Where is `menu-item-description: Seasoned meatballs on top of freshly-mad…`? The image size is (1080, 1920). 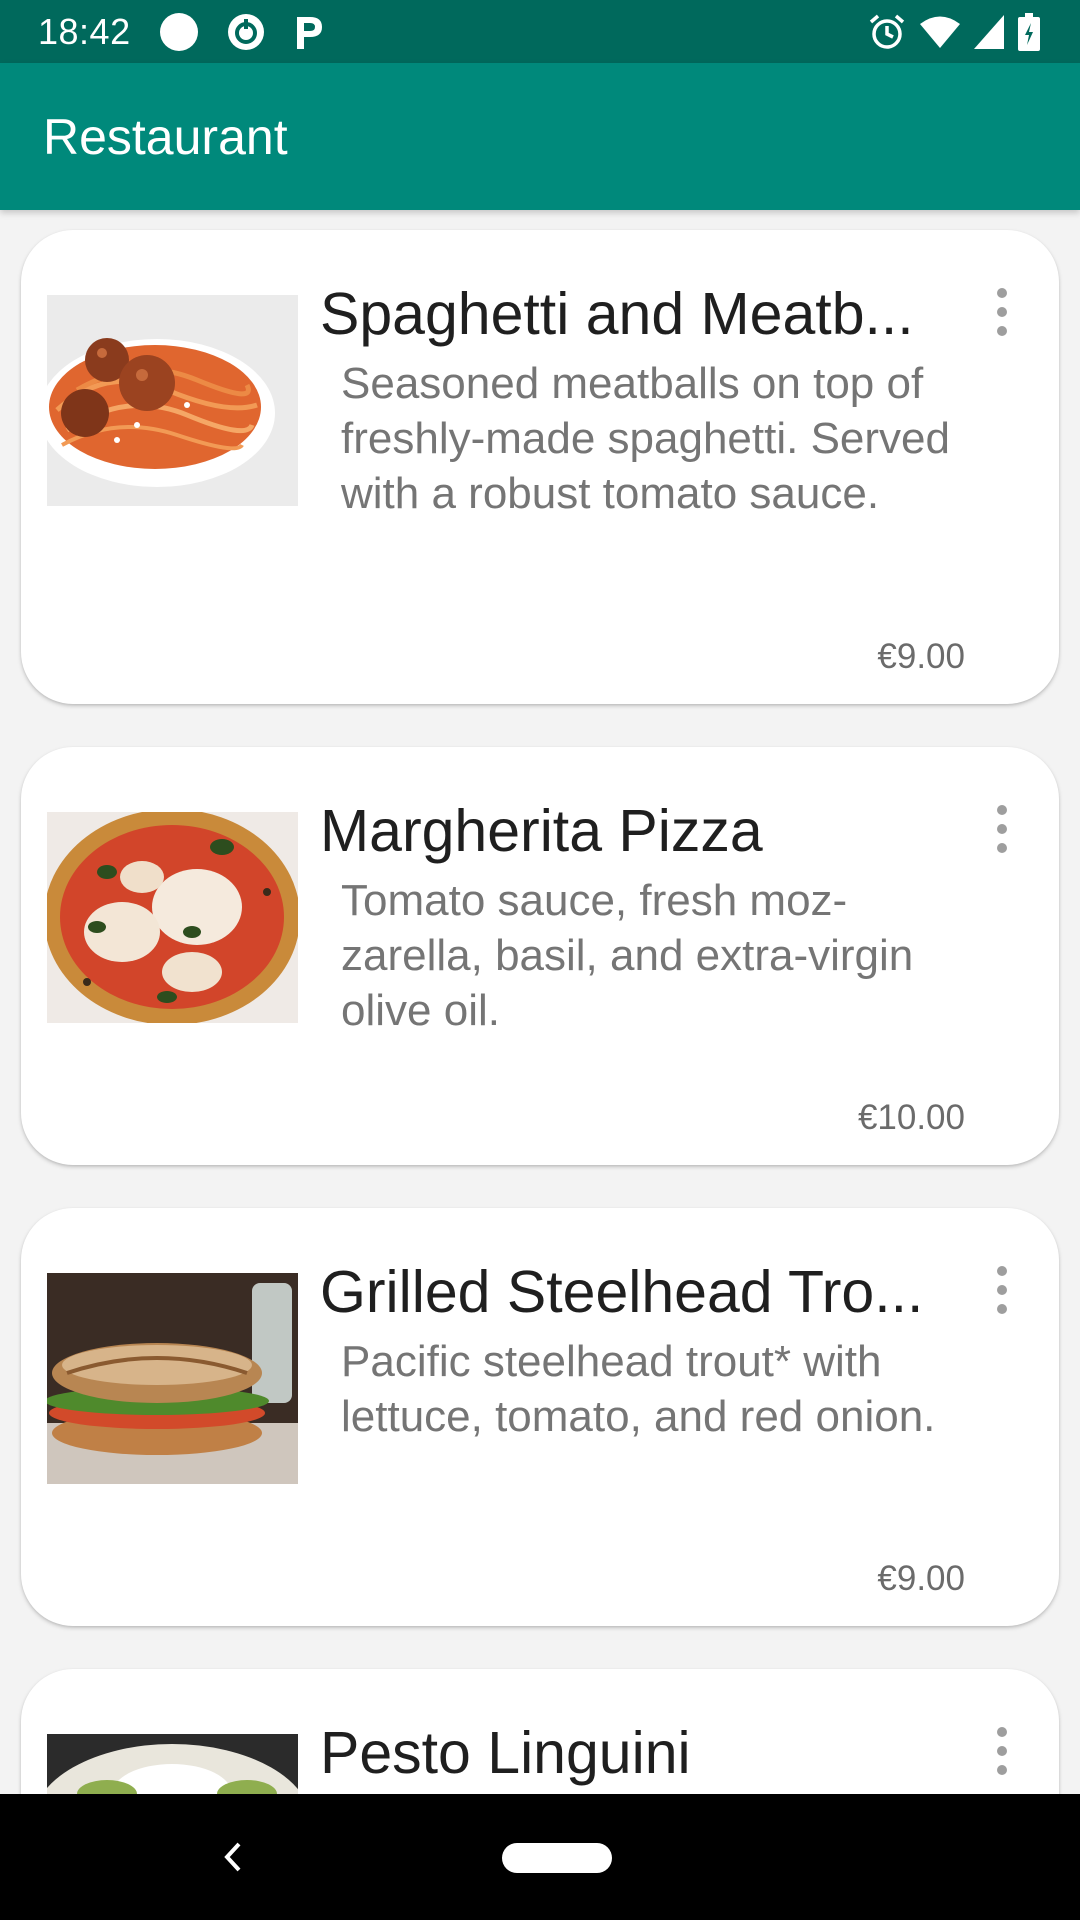
menu-item-description: Seasoned meatballs on top of freshly-mad… is located at coordinates (645, 438).